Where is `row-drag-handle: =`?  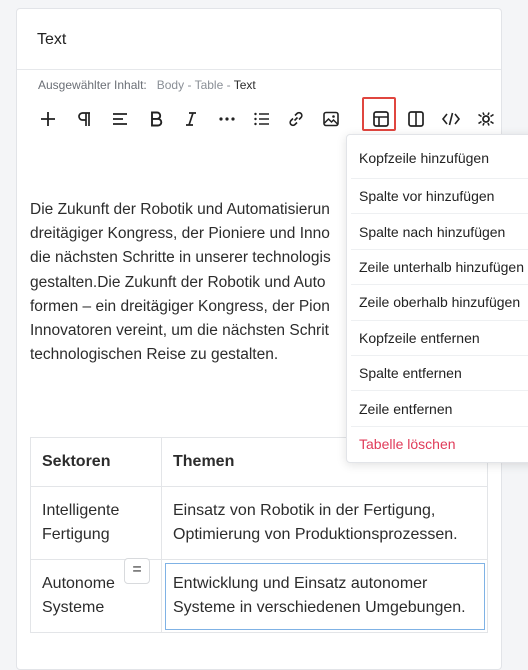
row-drag-handle: = is located at coordinates (137, 571).